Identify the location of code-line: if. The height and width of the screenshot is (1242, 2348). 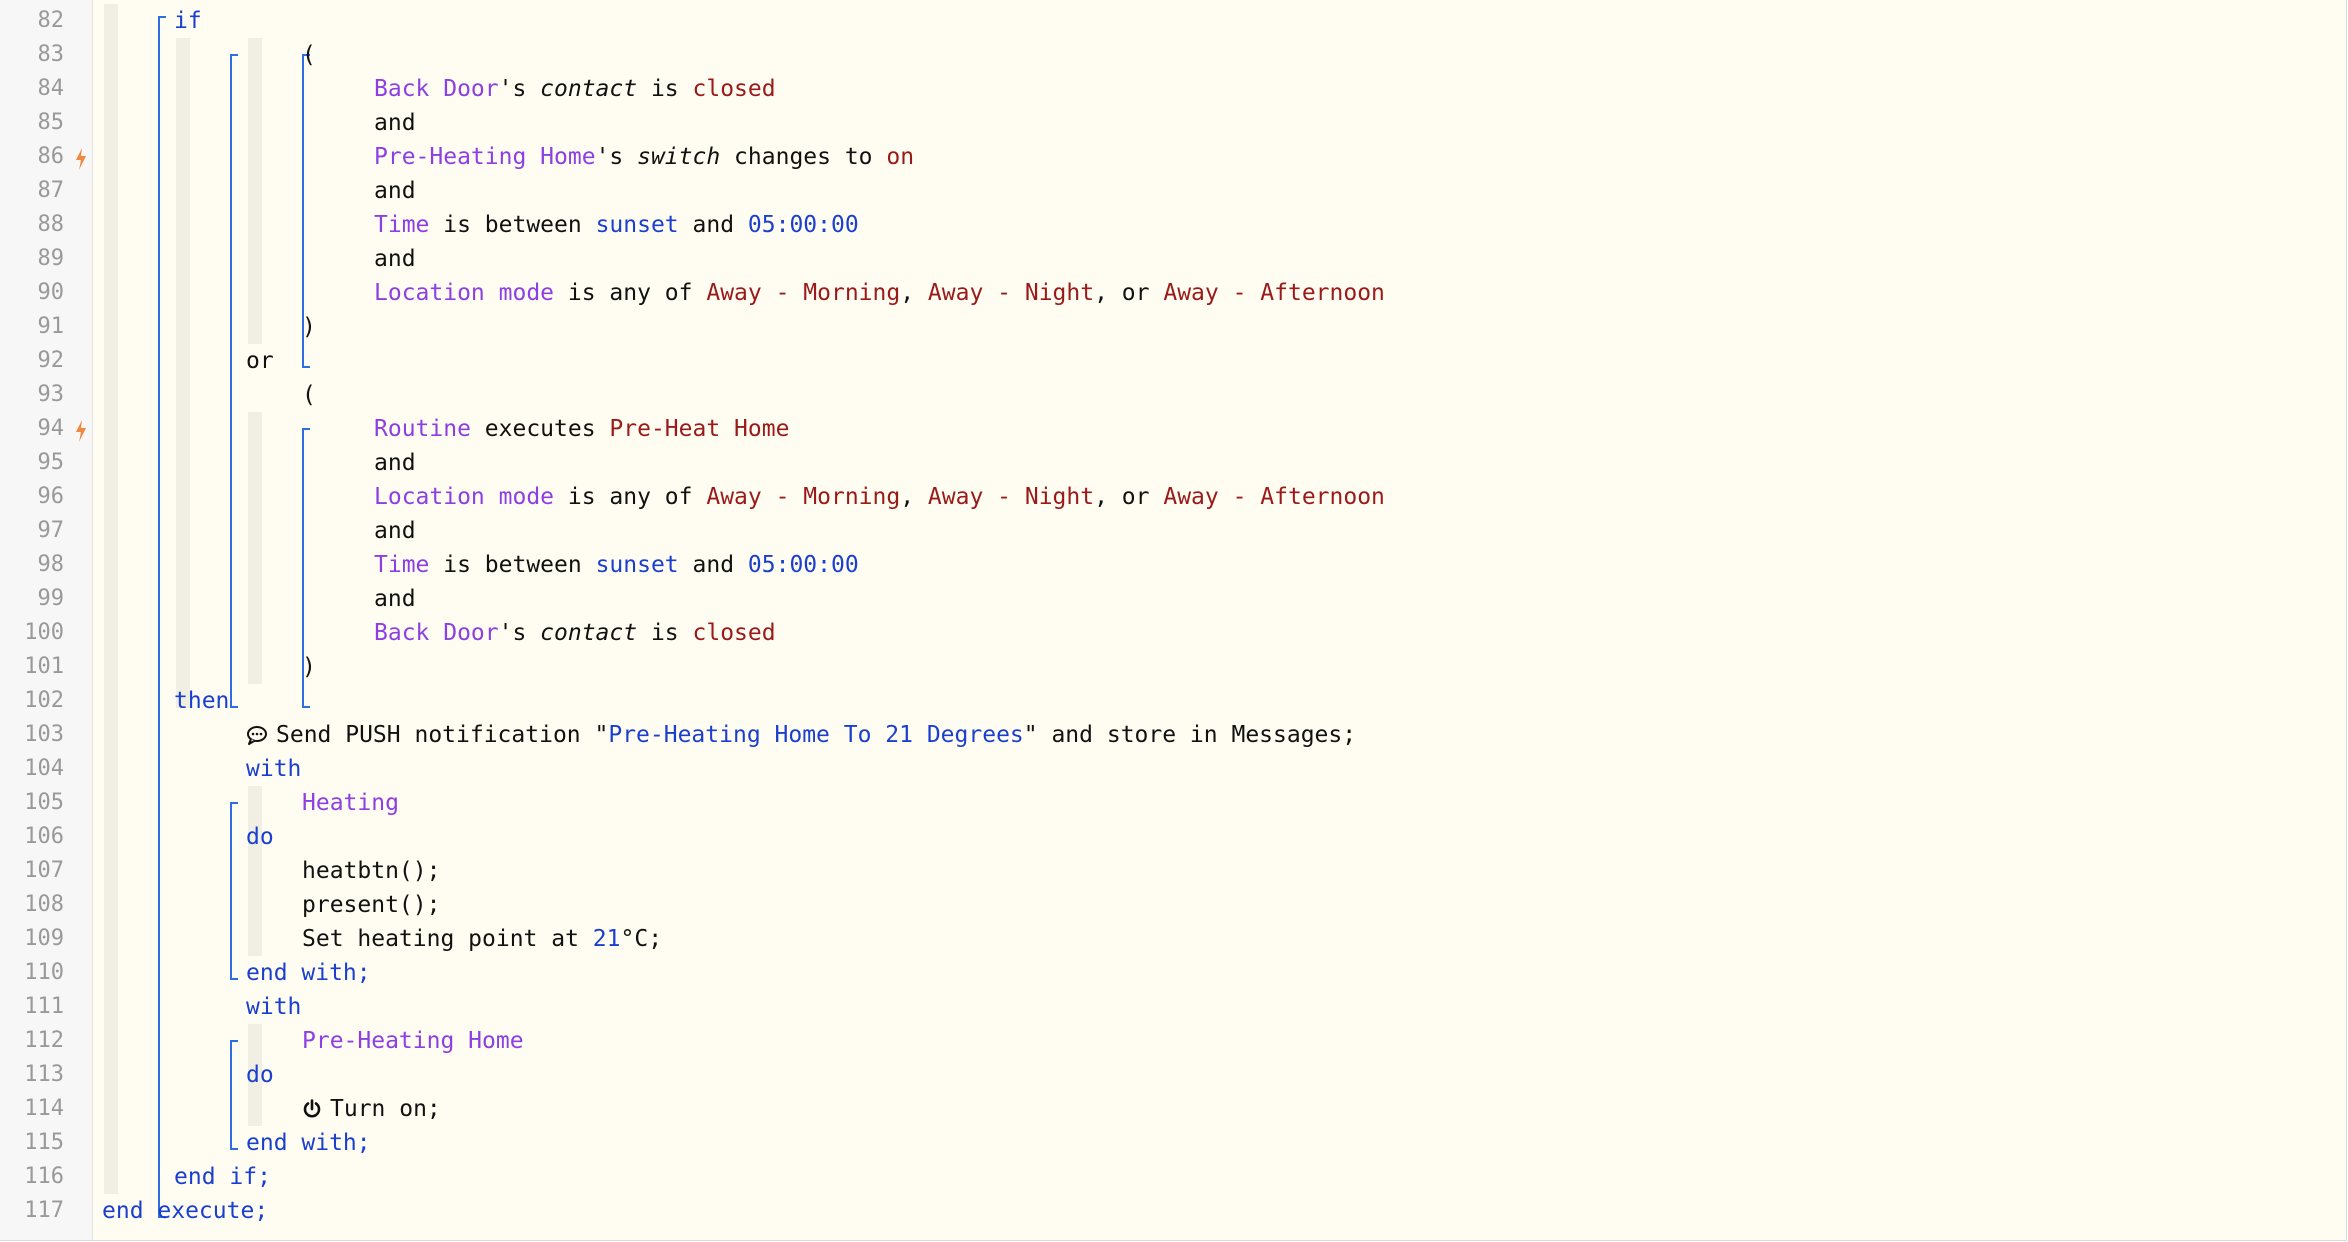
(188, 21).